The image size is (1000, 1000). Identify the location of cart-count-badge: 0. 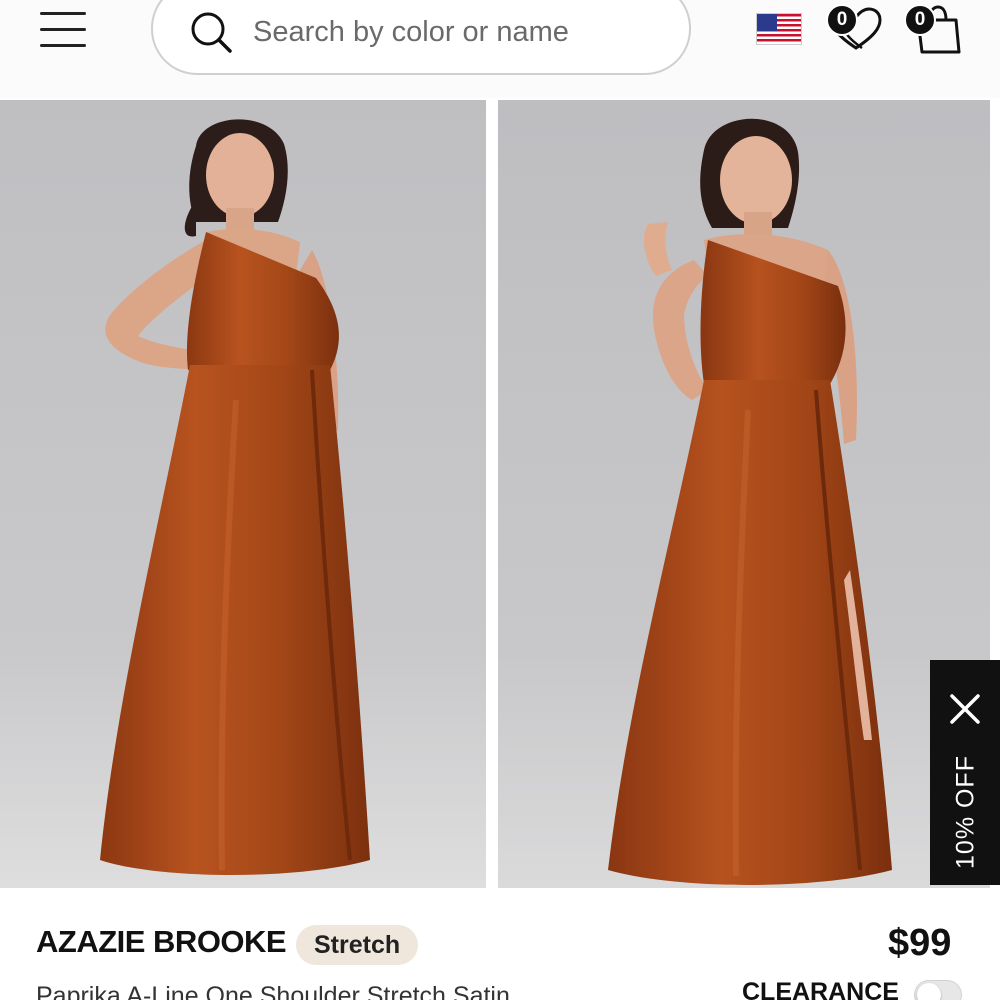
(920, 20).